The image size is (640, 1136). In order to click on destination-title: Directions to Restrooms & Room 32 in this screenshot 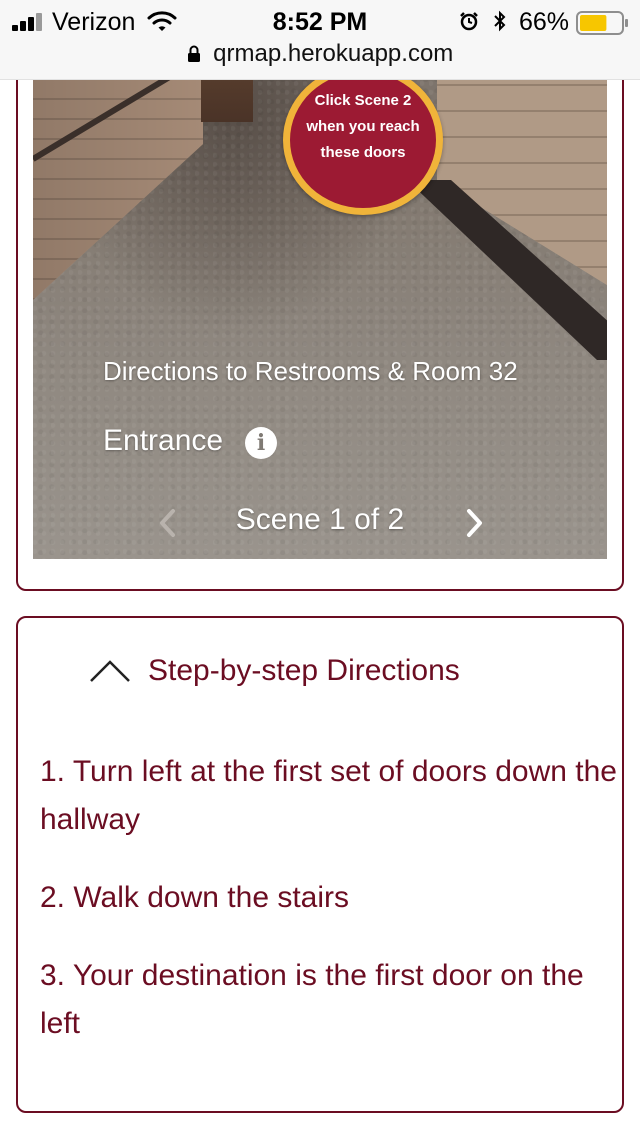, I will do `click(310, 371)`.